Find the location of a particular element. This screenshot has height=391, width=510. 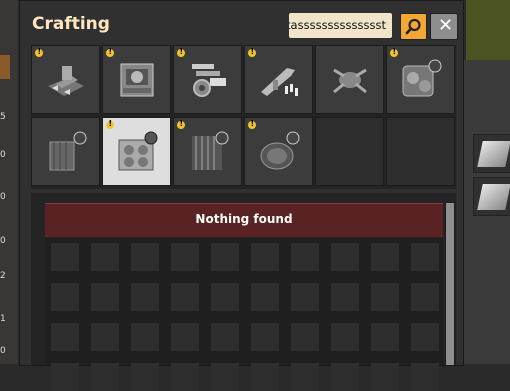

production-icon is located at coordinates (137, 80).